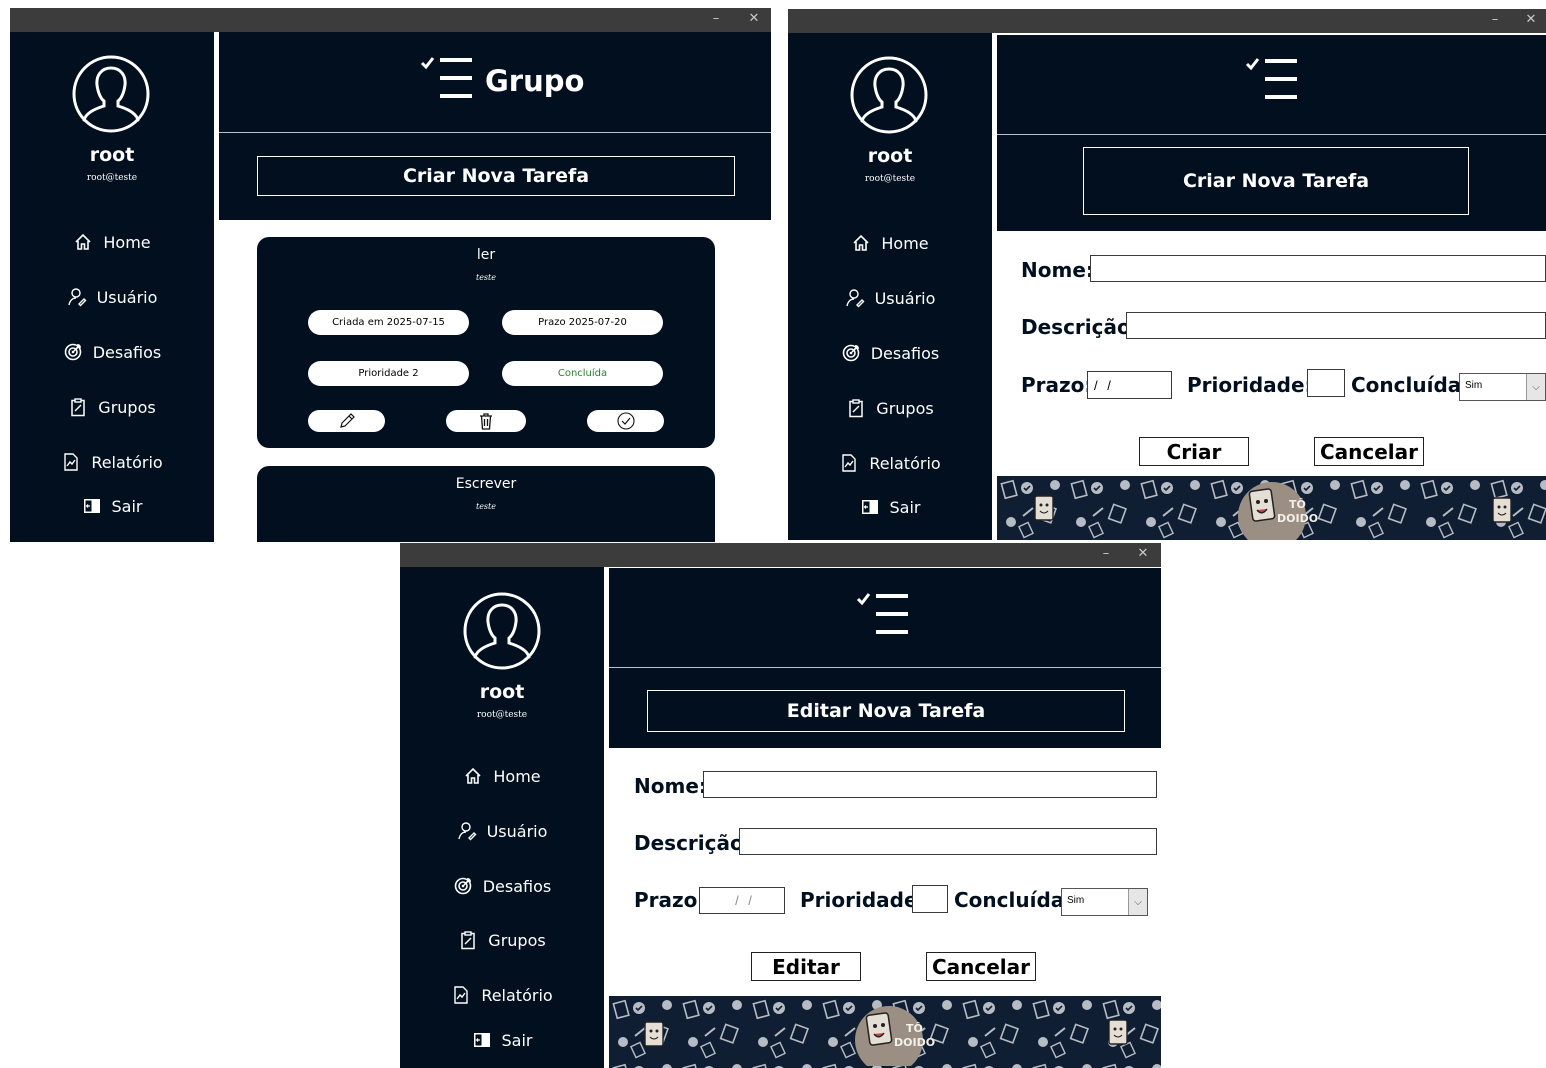 The image size is (1546, 1068). I want to click on clipboard-icon, so click(468, 940).